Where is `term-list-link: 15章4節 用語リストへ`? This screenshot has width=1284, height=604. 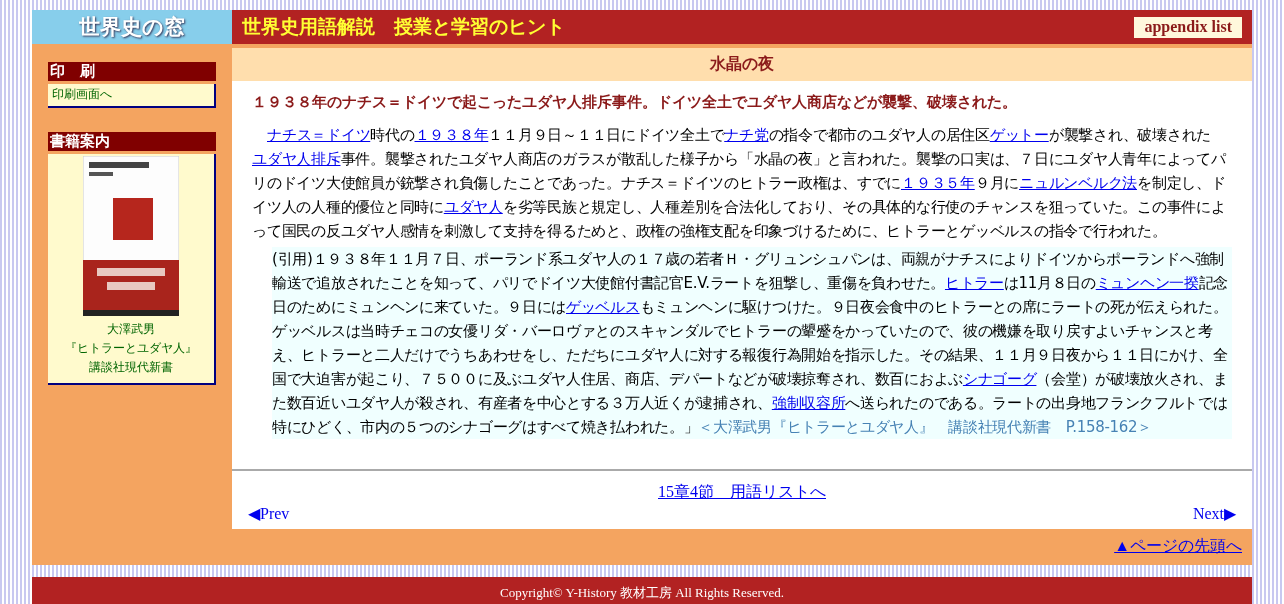 term-list-link: 15章4節 用語リストへ is located at coordinates (742, 492).